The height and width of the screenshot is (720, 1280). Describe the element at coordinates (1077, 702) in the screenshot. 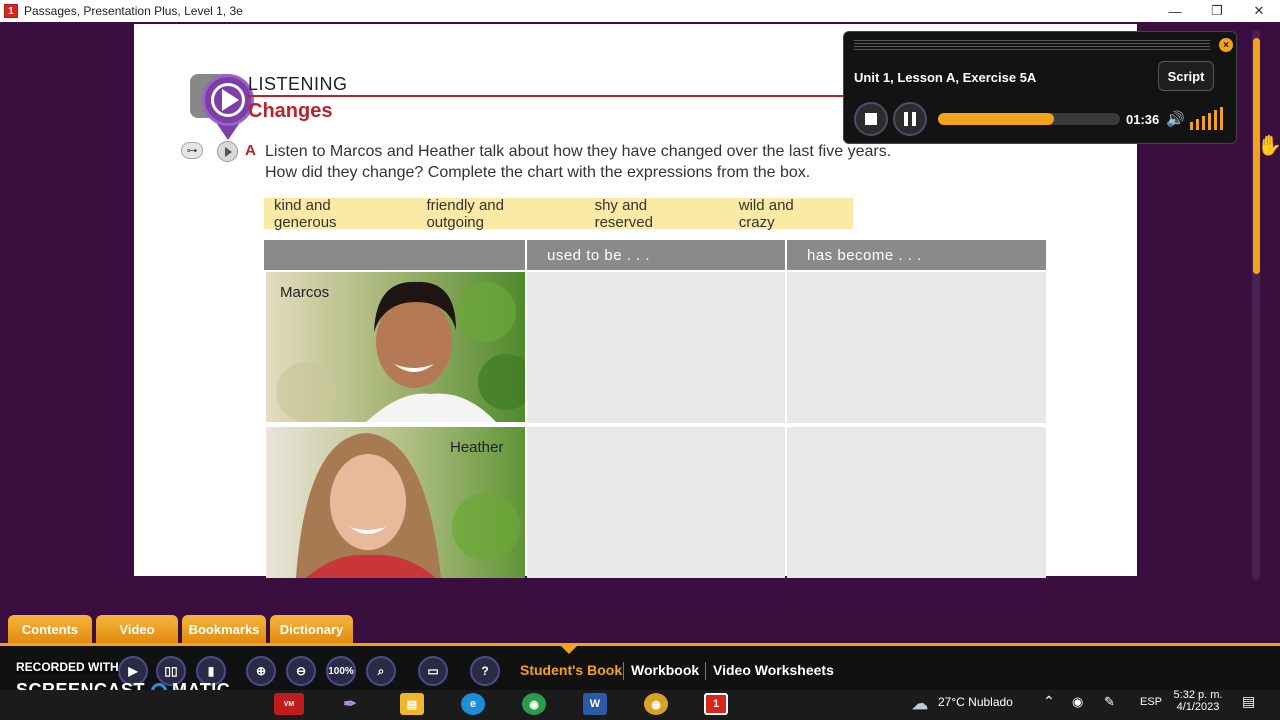

I see `record-tray-icon: ◉` at that location.